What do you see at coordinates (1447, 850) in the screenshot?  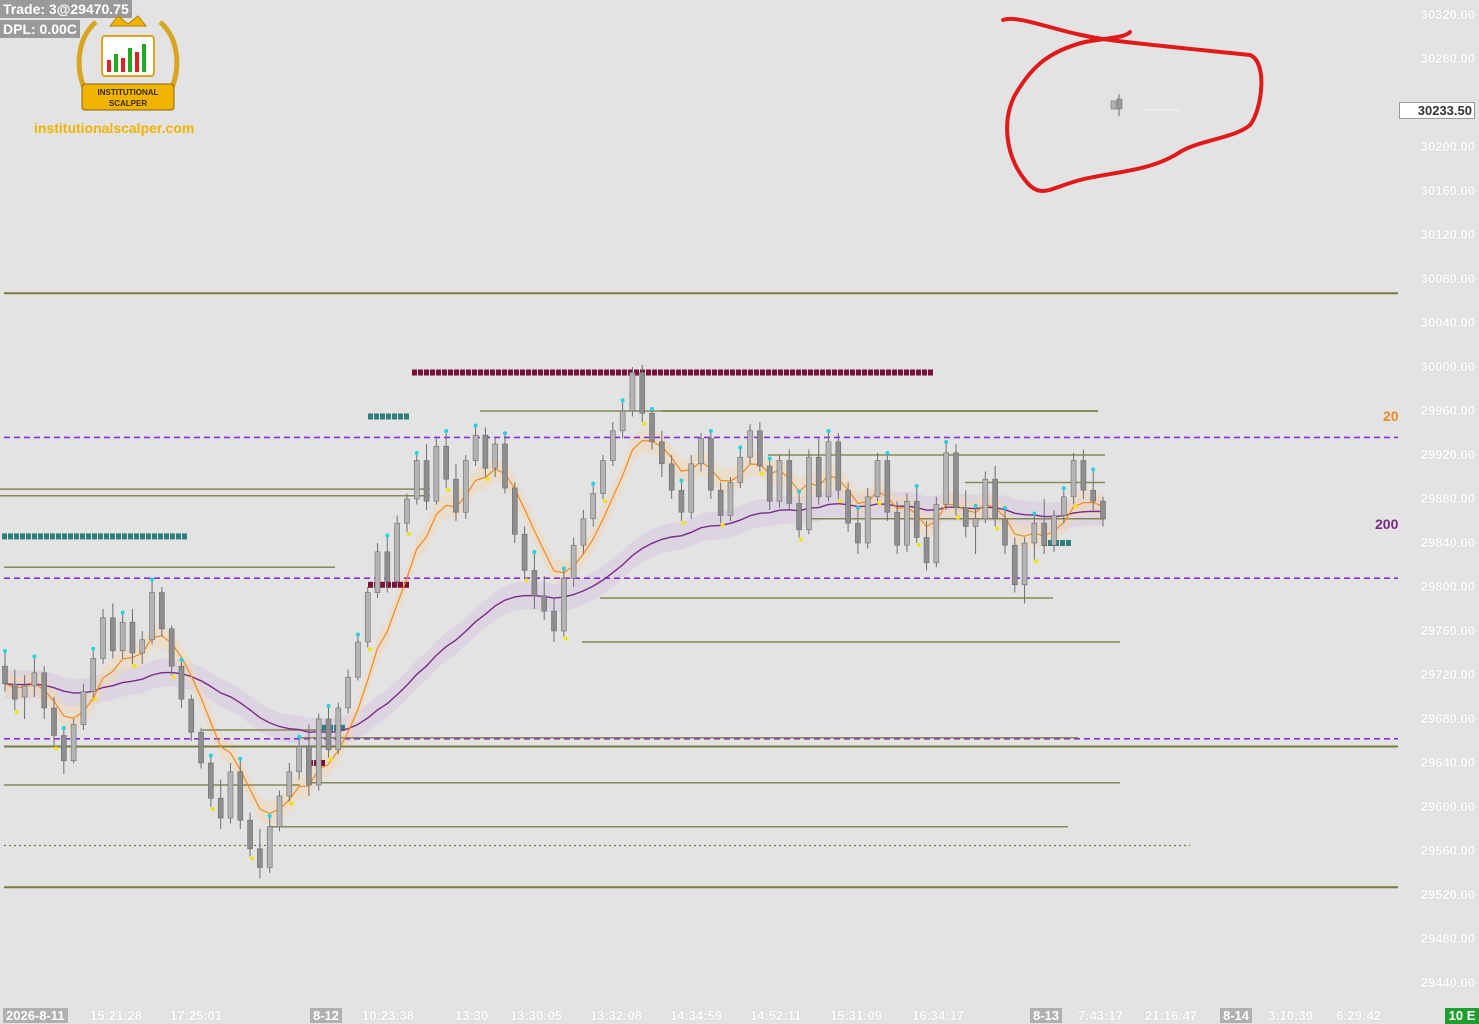 I see `y-tick-label: 29560.00` at bounding box center [1447, 850].